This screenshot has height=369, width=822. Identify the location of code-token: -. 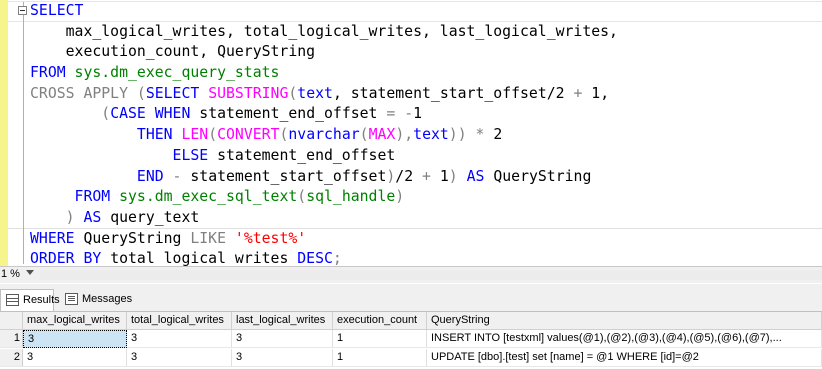
(409, 114).